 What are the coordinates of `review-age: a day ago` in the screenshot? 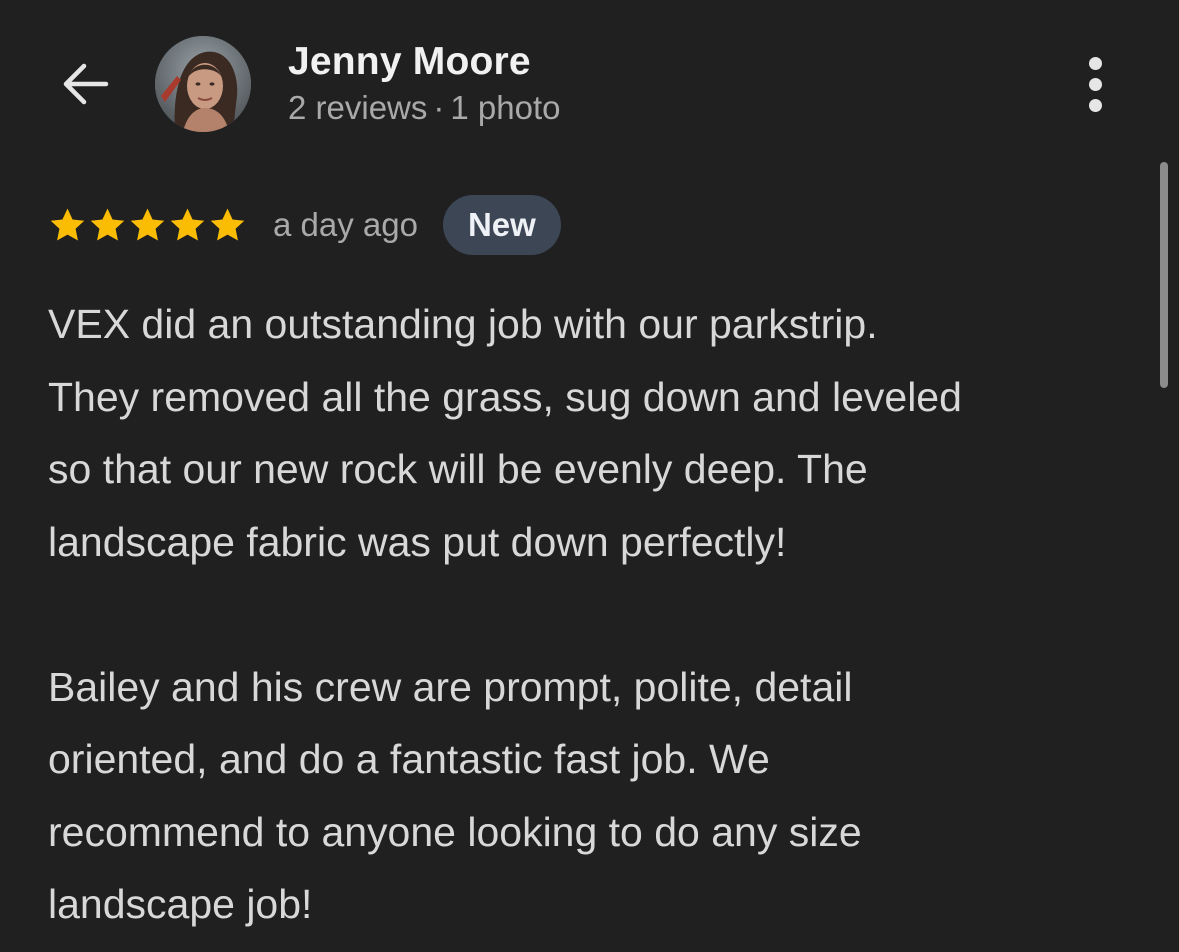 It's located at (345, 224).